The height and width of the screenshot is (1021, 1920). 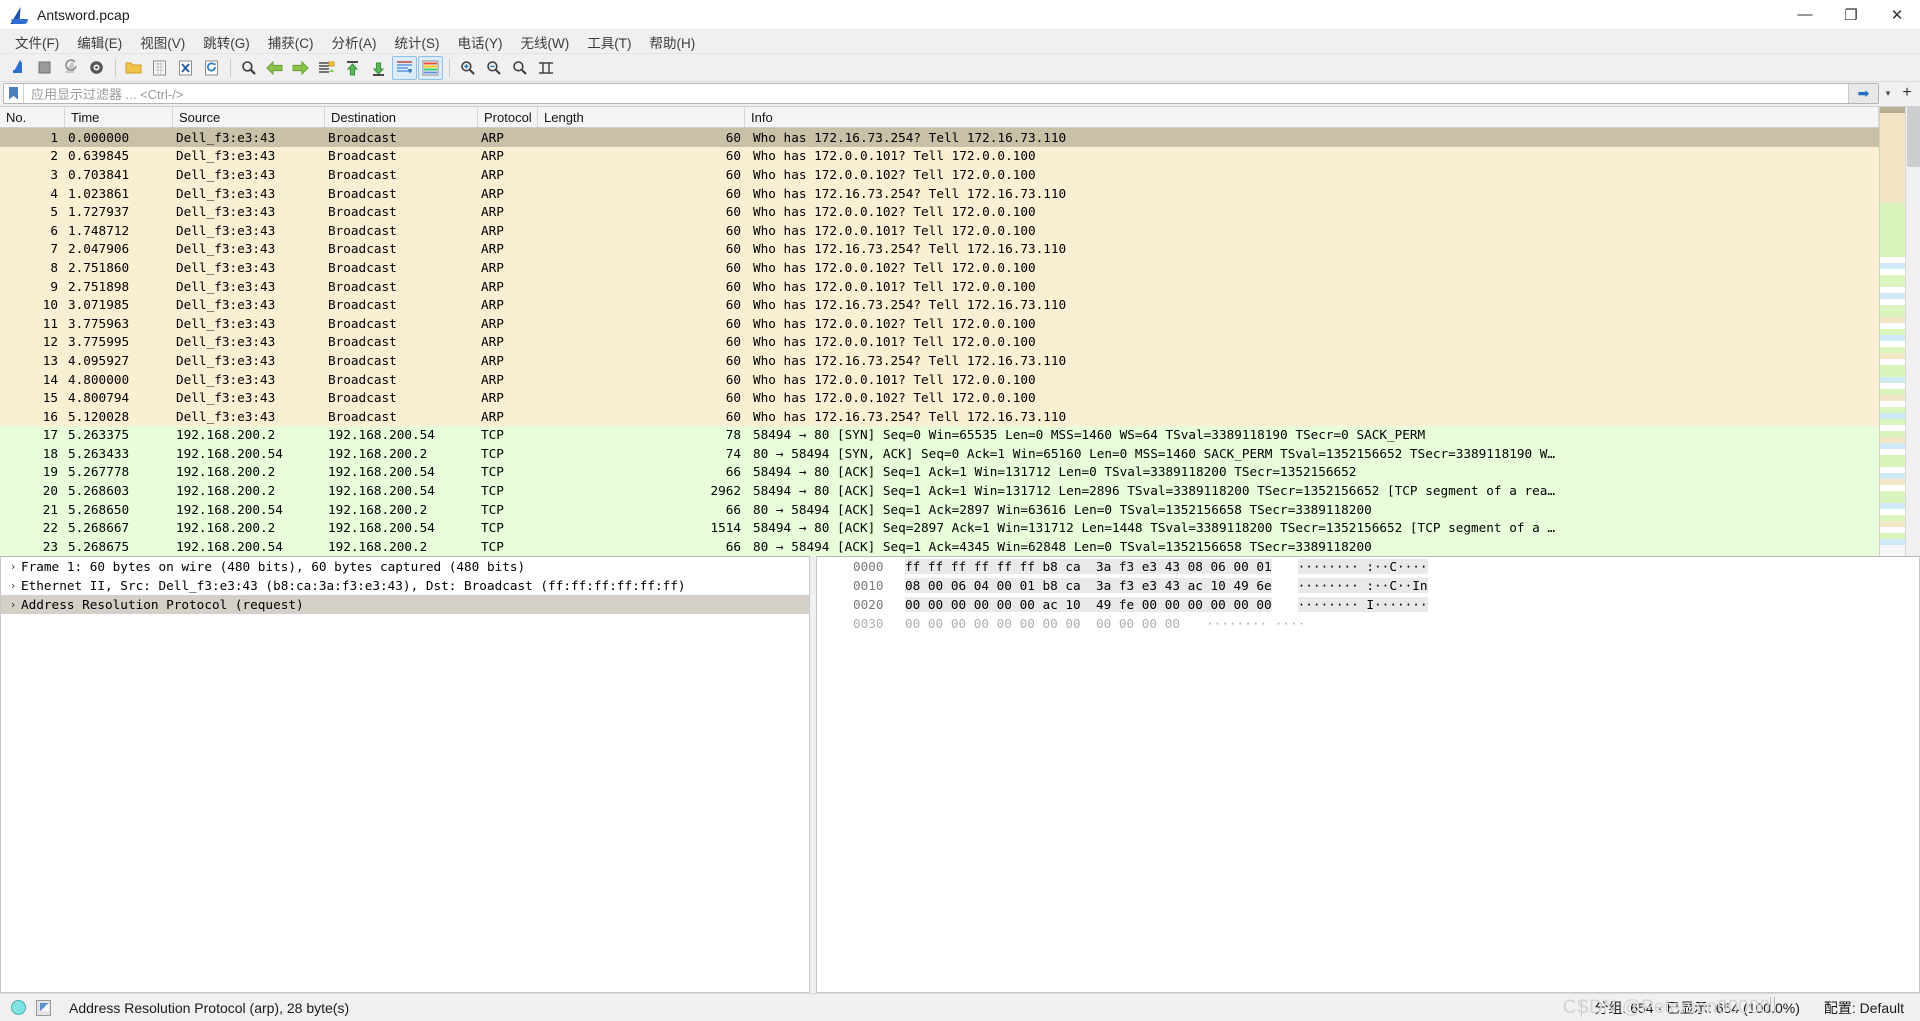 What do you see at coordinates (430, 67) in the screenshot?
I see `colorize-icon` at bounding box center [430, 67].